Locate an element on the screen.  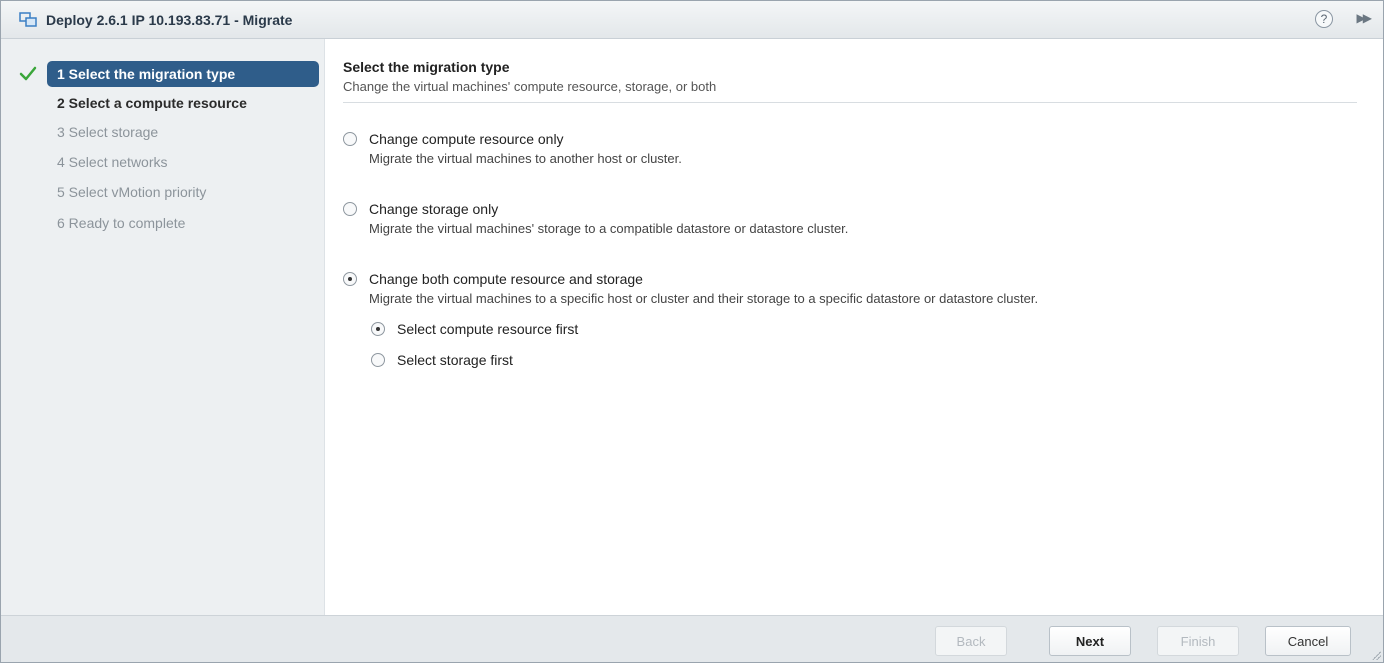
next-button: Next is located at coordinates (1090, 641).